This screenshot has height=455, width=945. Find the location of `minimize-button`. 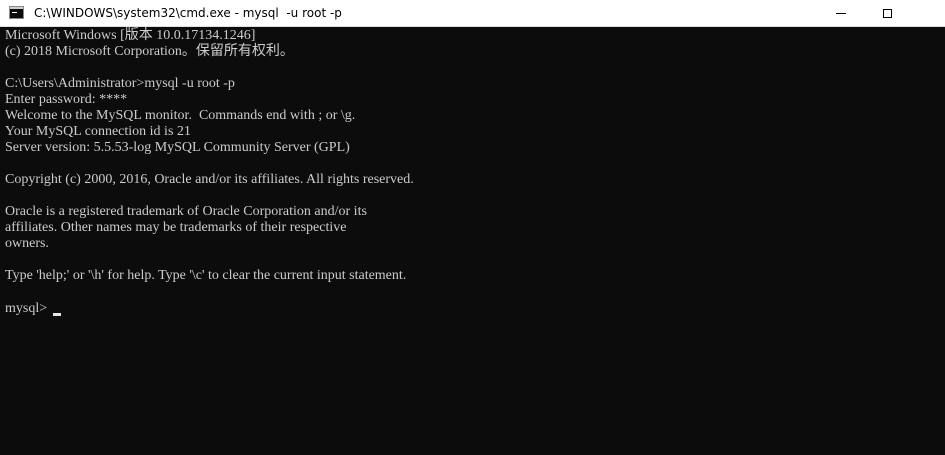

minimize-button is located at coordinates (841, 13).